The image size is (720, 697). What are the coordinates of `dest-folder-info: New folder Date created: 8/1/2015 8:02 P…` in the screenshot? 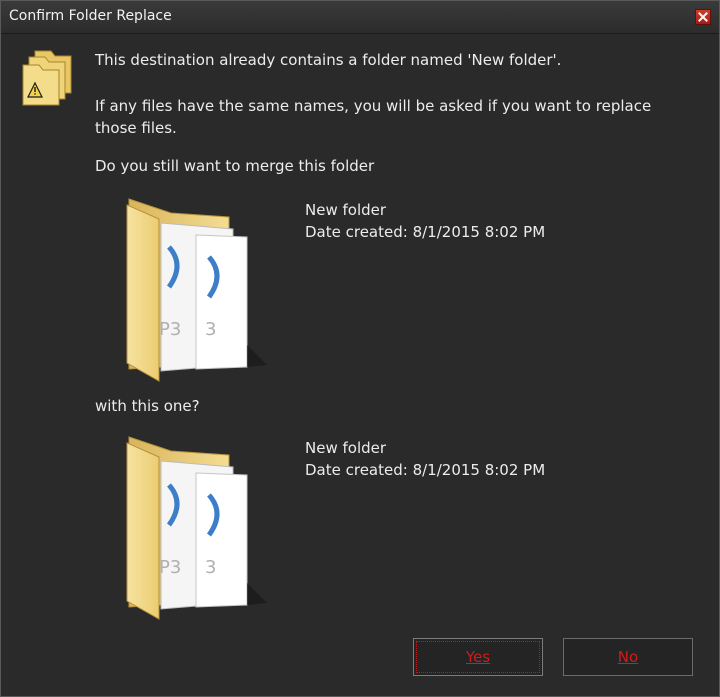 It's located at (425, 459).